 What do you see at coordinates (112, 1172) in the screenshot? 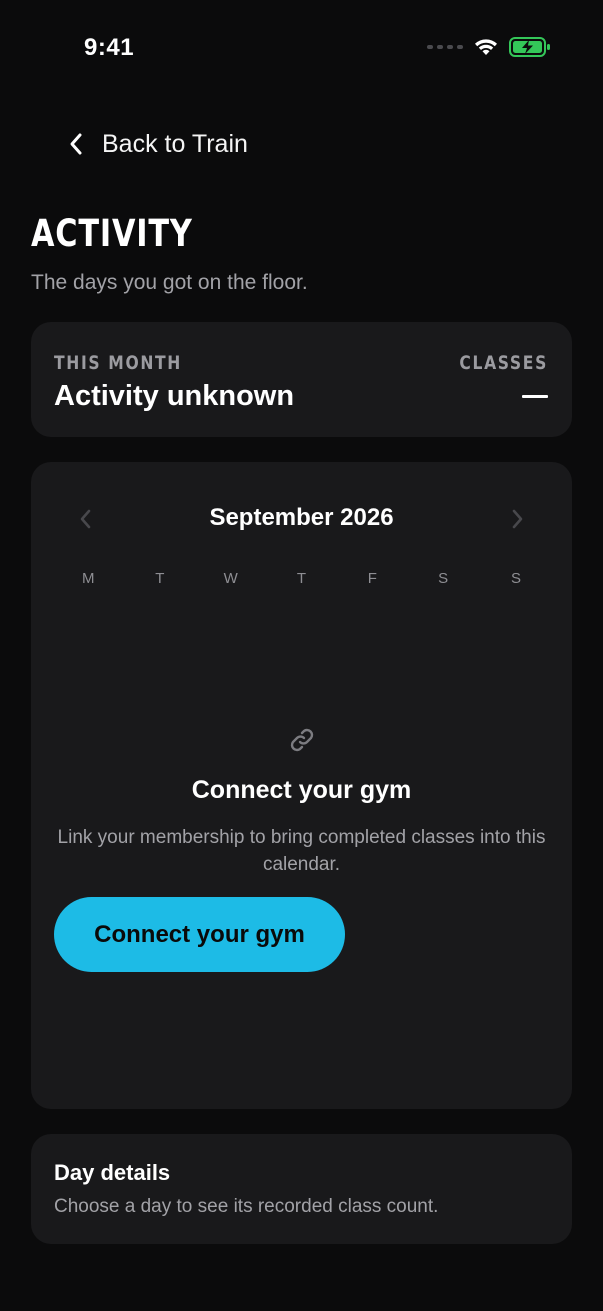
I see `day-details-title: Day details` at bounding box center [112, 1172].